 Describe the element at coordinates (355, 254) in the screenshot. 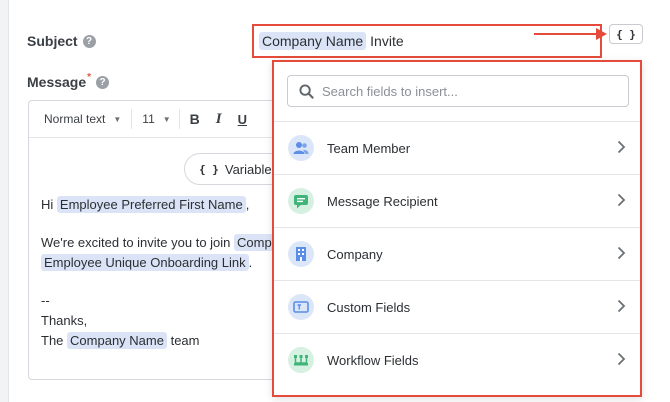

I see `category-label: Company` at that location.